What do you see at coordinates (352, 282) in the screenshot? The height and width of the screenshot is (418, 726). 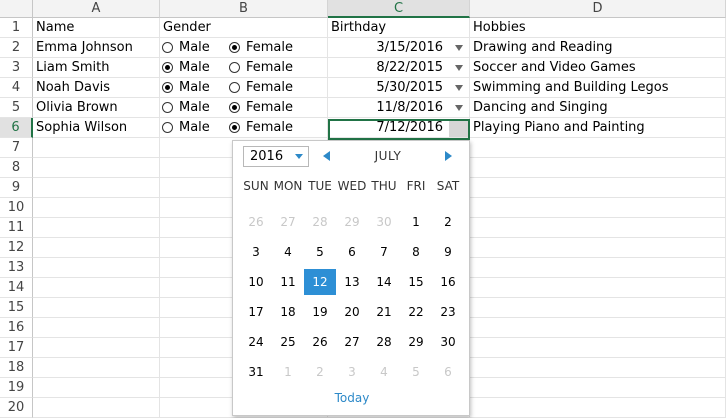 I see `calendar-day: 13` at bounding box center [352, 282].